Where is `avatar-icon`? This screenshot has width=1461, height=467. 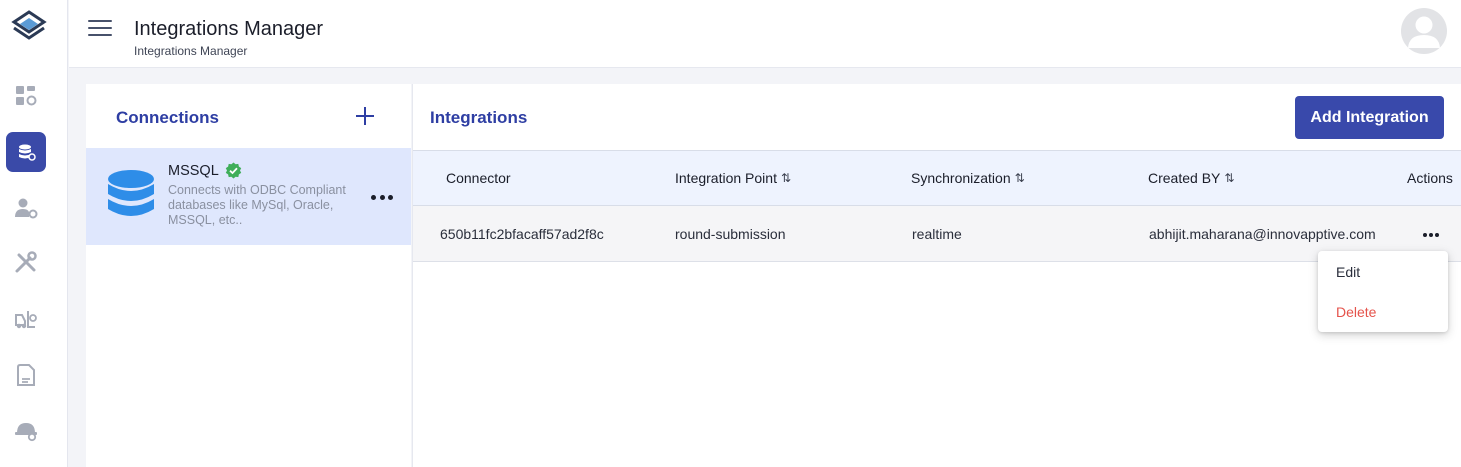
avatar-icon is located at coordinates (1424, 32).